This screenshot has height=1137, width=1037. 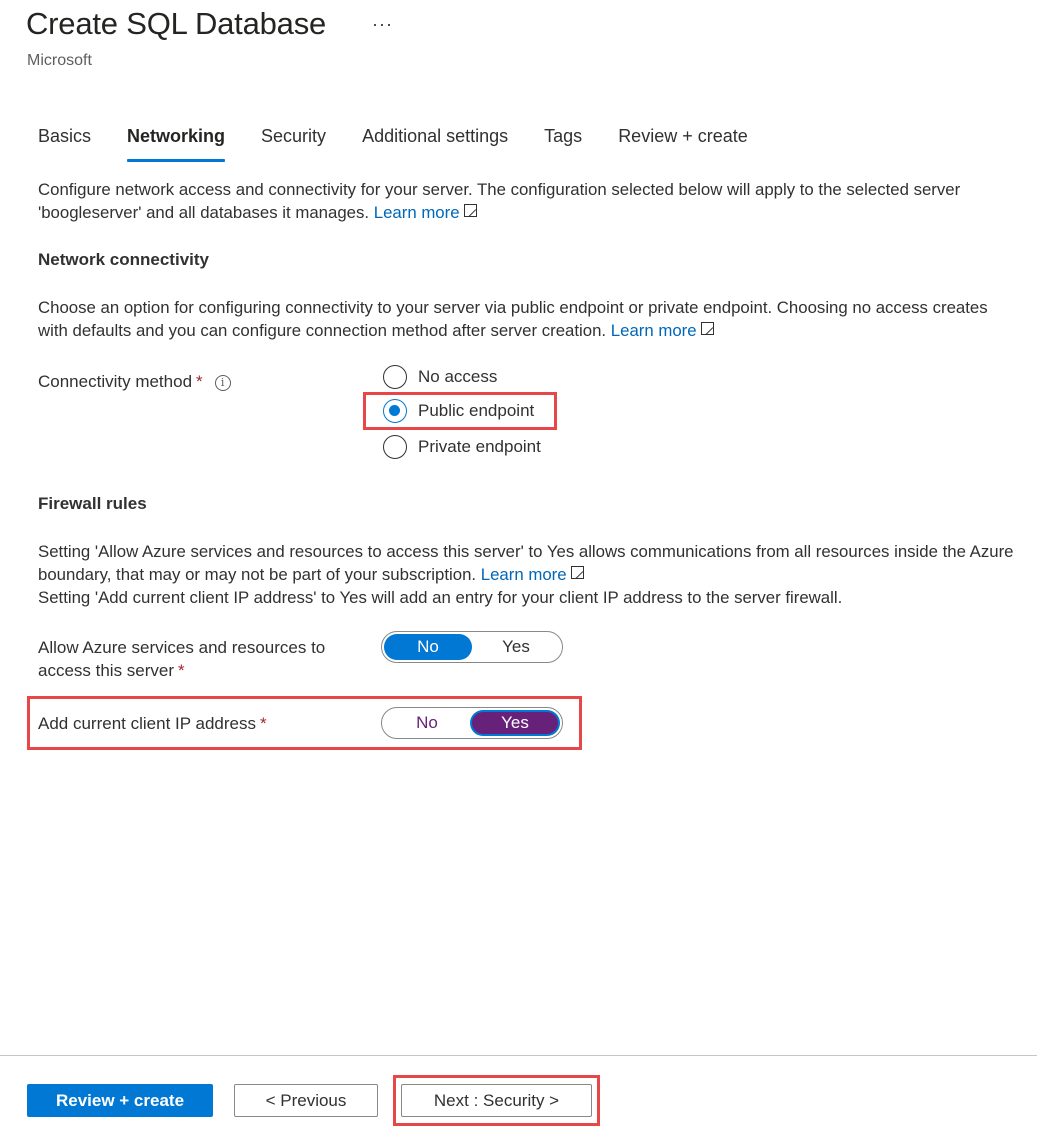 What do you see at coordinates (563, 144) in the screenshot?
I see `tab-tags: Tags` at bounding box center [563, 144].